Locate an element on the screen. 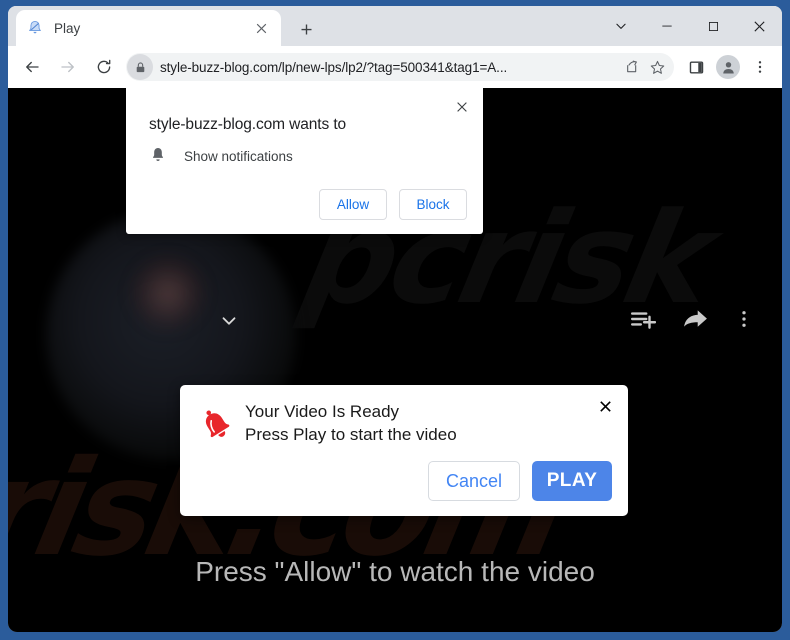  player-controls is located at coordinates (692, 321).